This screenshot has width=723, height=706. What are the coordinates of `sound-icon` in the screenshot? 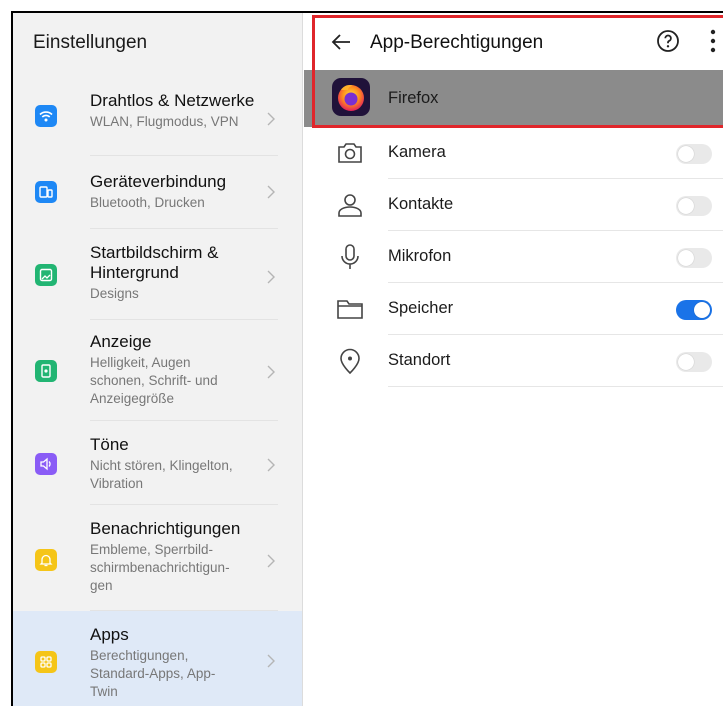 It's located at (46, 464).